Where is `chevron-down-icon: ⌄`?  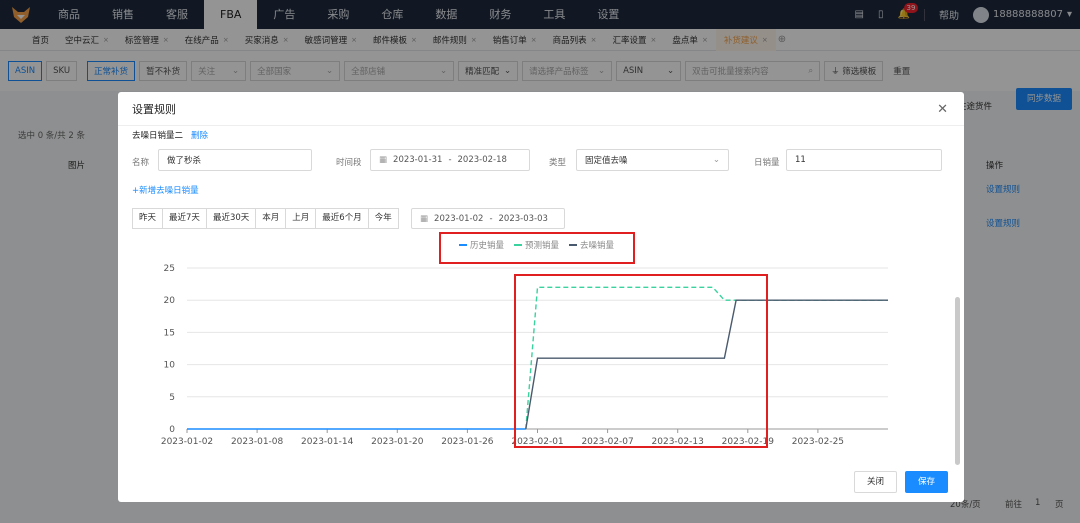
chevron-down-icon: ⌄ is located at coordinates (716, 160).